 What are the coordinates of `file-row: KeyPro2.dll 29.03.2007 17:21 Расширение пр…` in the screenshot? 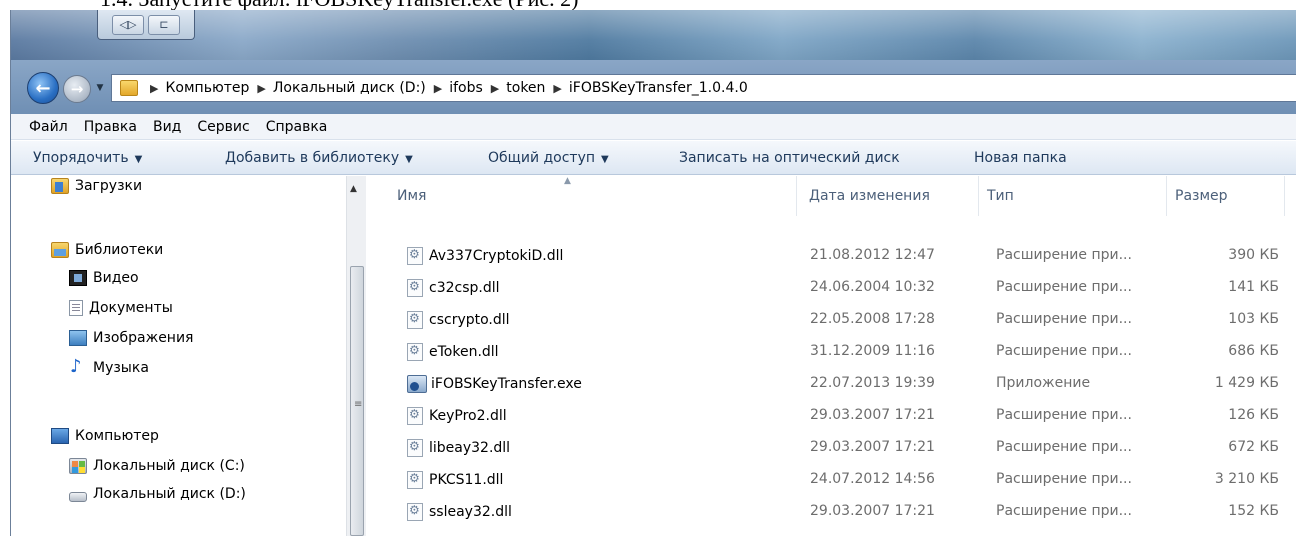 It's located at (831, 416).